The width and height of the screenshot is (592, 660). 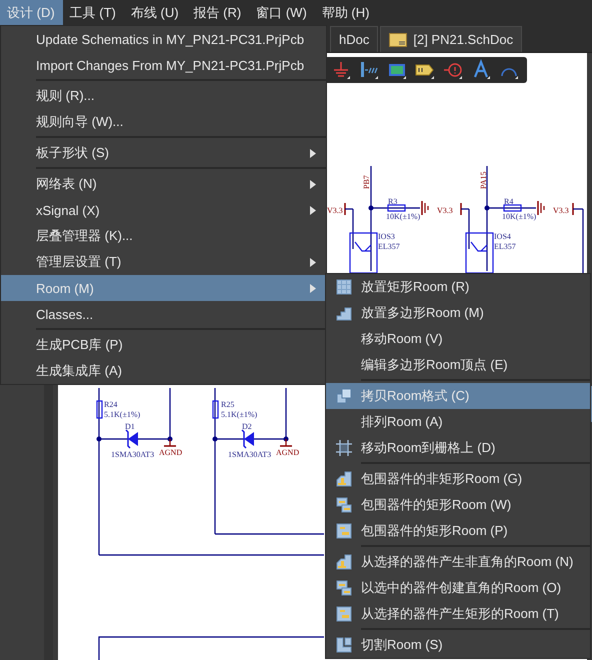 What do you see at coordinates (458, 505) in the screenshot?
I see `menu-item: 包围器件的矩形Room (W)` at bounding box center [458, 505].